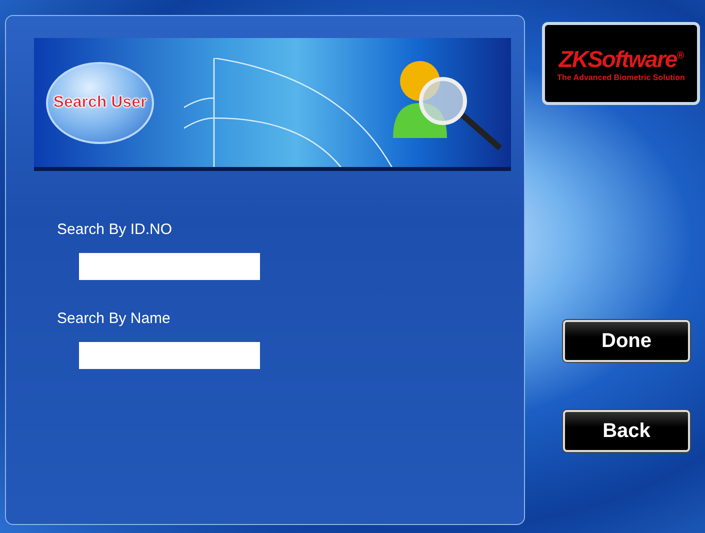 Image resolution: width=705 pixels, height=533 pixels. What do you see at coordinates (626, 431) in the screenshot?
I see `back-button: Back` at bounding box center [626, 431].